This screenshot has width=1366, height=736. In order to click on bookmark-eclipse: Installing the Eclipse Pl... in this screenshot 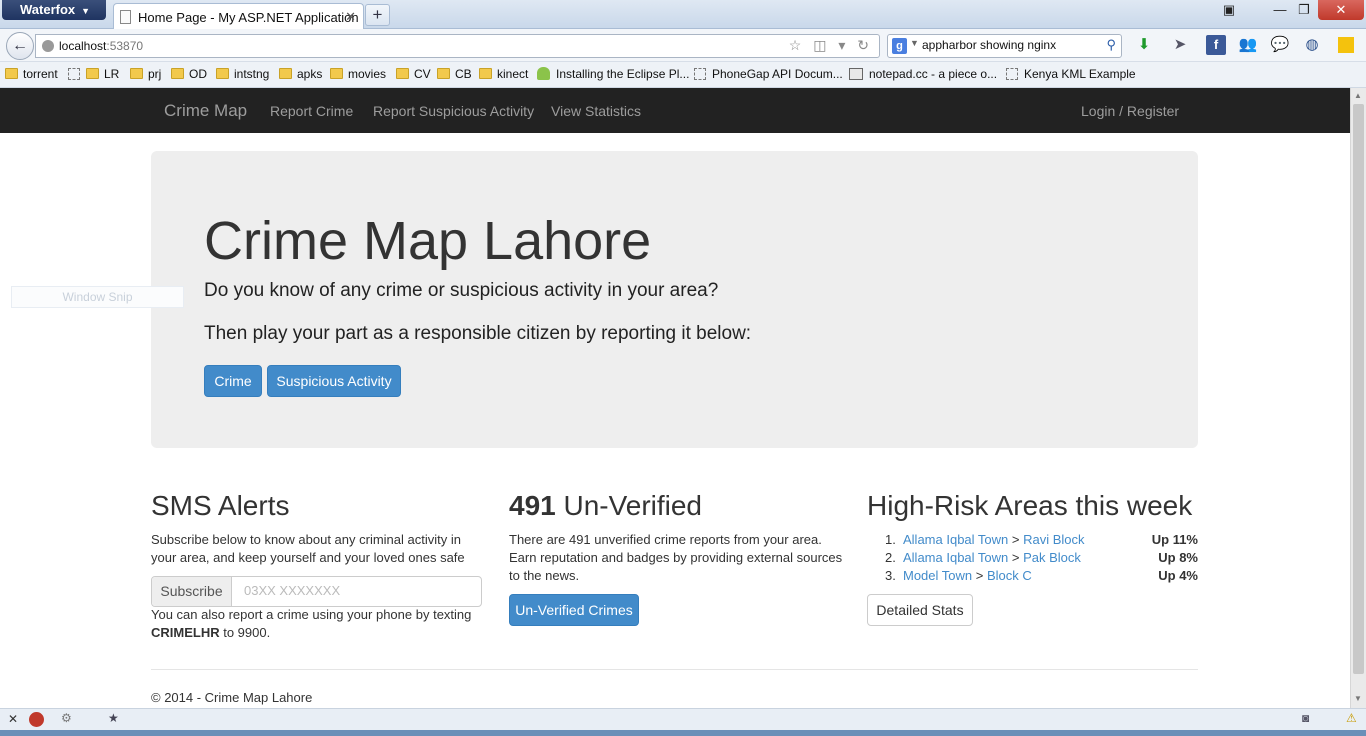, I will do `click(613, 74)`.